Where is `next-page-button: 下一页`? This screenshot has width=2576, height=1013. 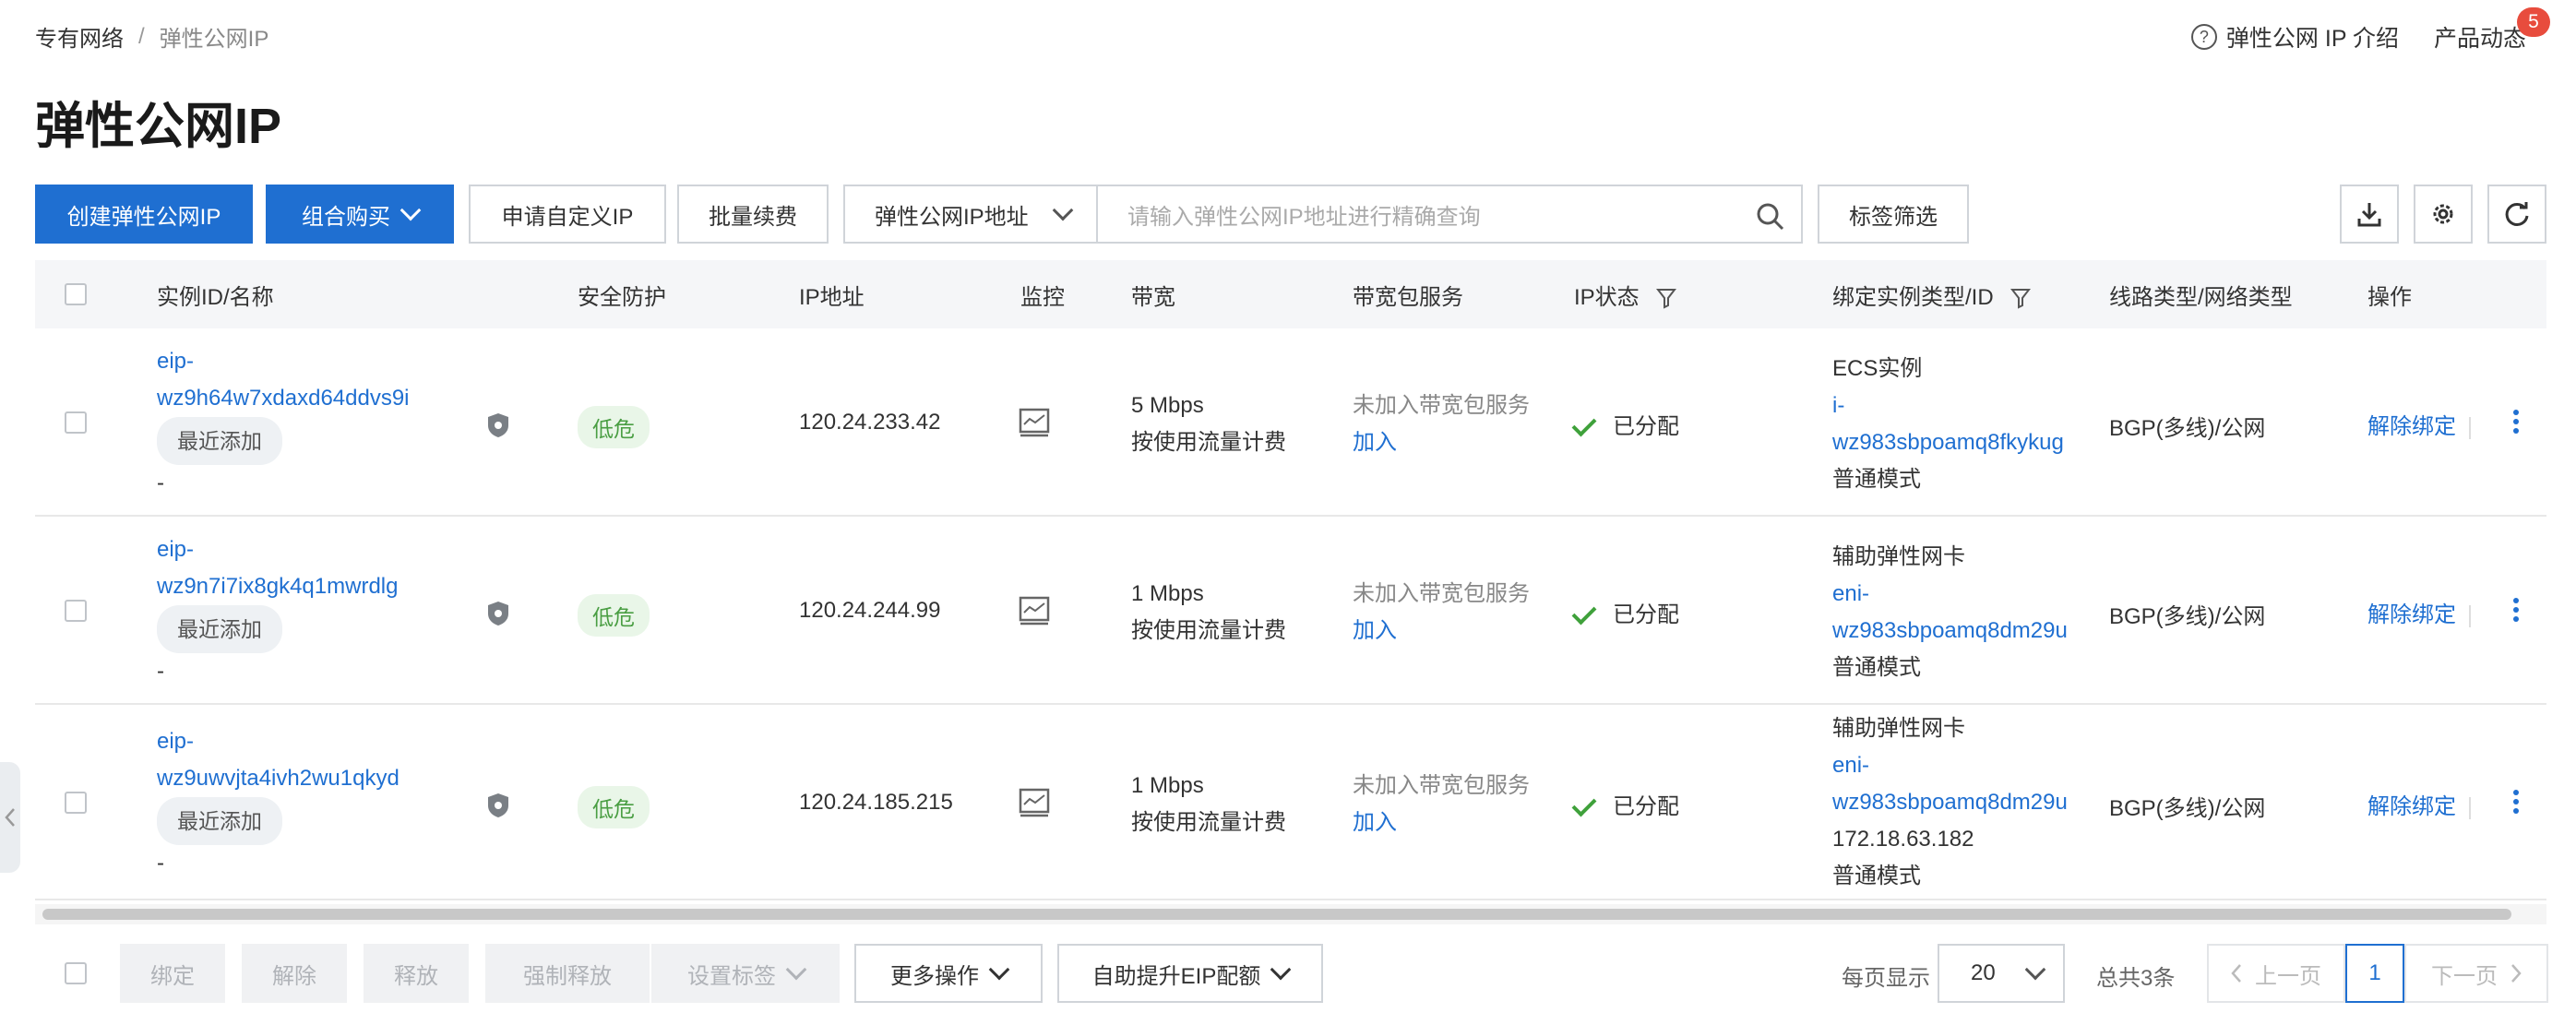
next-page-button: 下一页 is located at coordinates (2476, 973).